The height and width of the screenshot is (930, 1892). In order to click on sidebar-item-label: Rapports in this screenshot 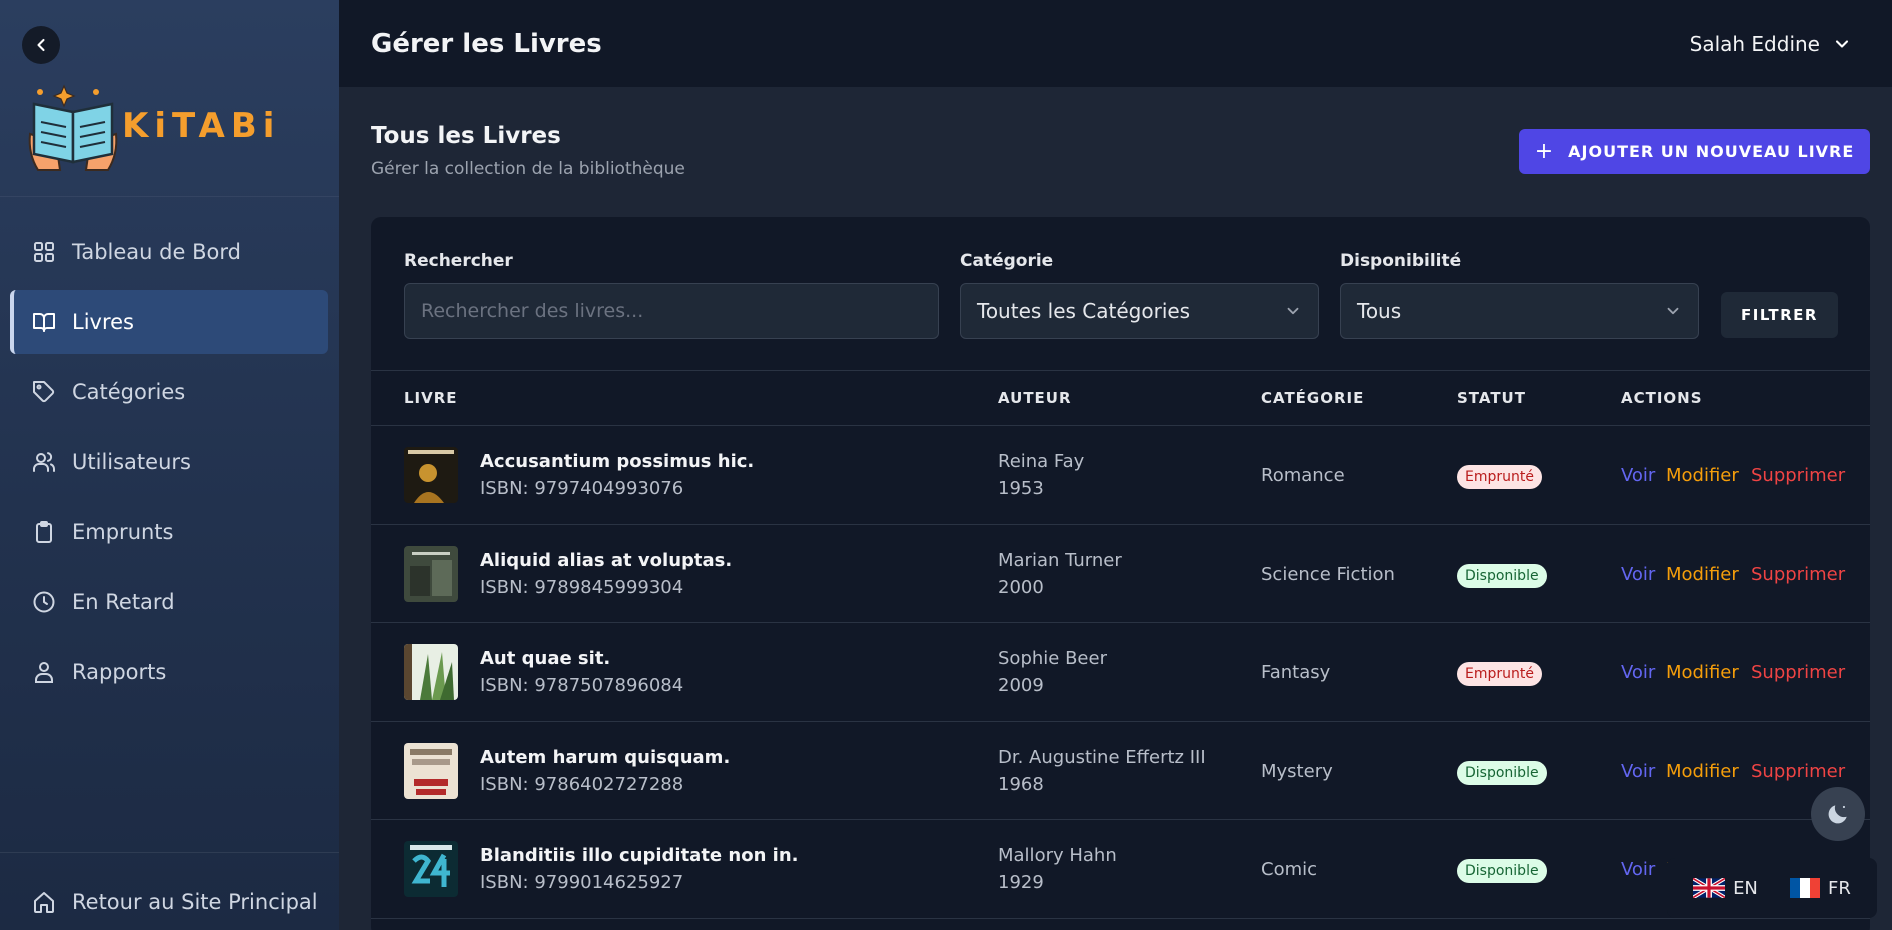, I will do `click(119, 672)`.